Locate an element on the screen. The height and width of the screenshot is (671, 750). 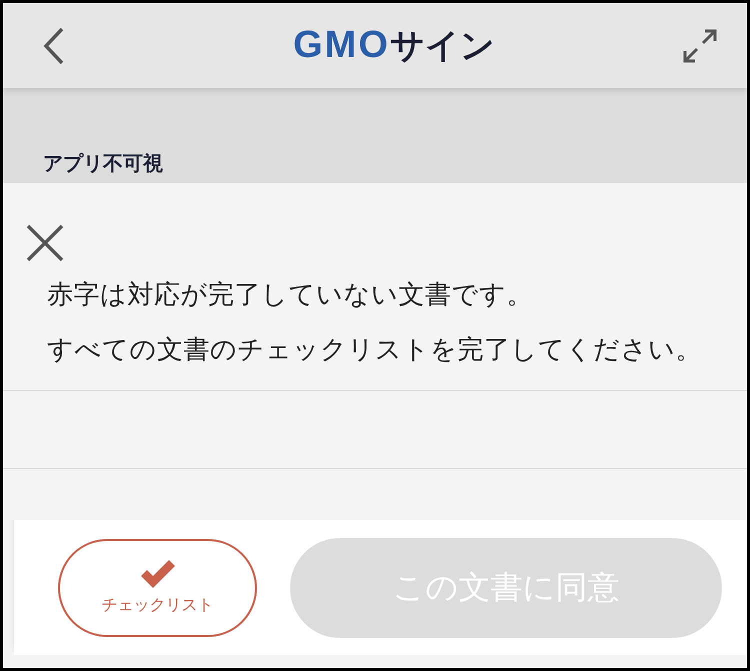
back-icon is located at coordinates (54, 45).